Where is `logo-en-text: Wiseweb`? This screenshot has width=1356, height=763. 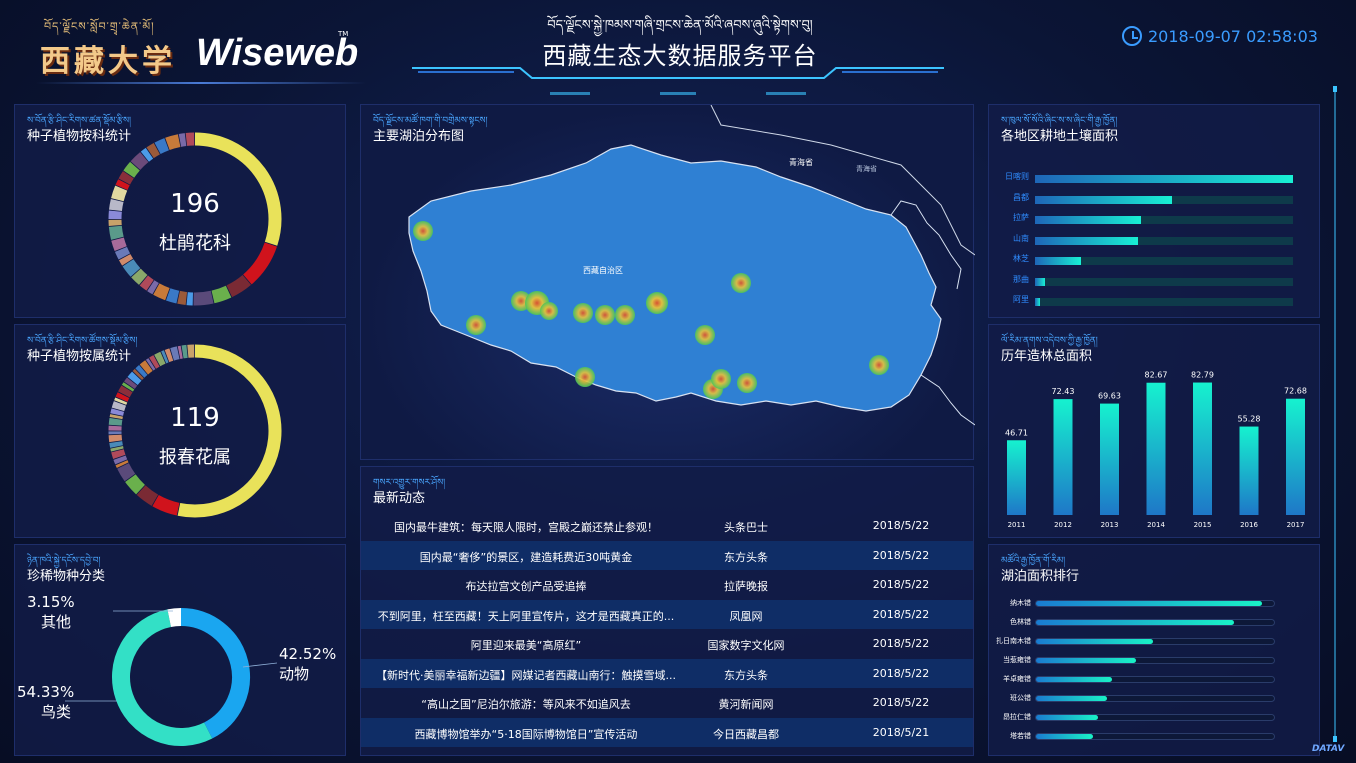 logo-en-text: Wiseweb is located at coordinates (277, 53).